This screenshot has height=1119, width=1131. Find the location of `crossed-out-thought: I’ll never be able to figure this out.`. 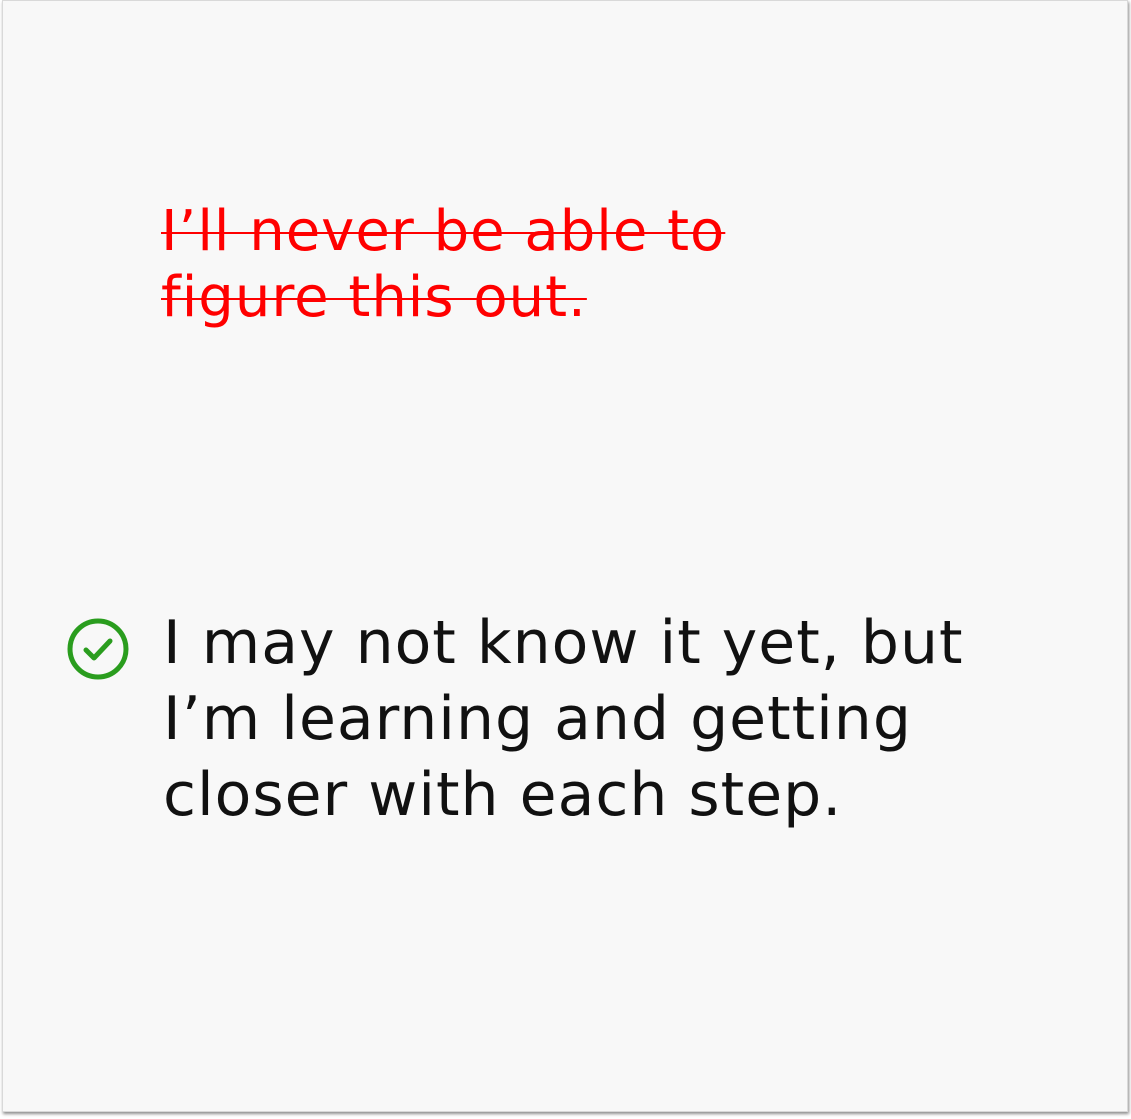

crossed-out-thought: I’ll never be able to figure this out. is located at coordinates (443, 264).